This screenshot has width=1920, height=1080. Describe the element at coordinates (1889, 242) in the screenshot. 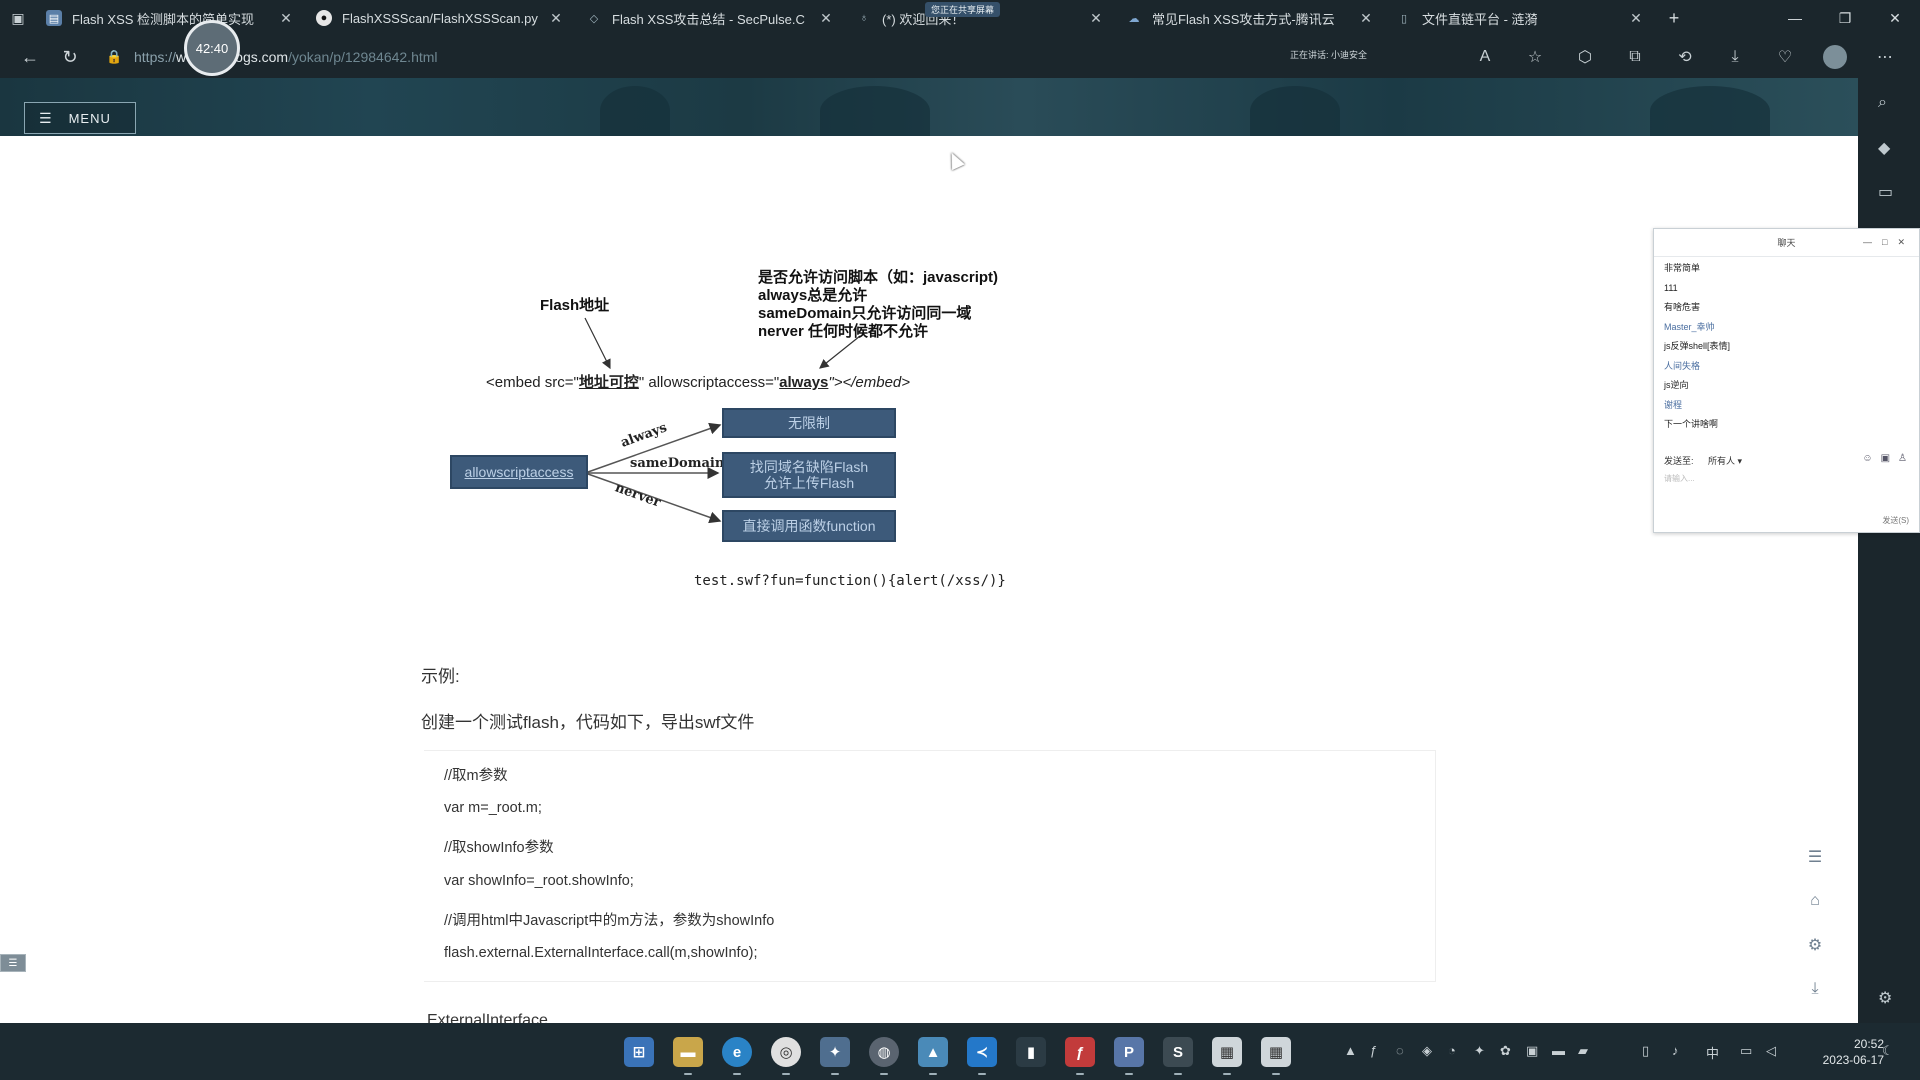

I see `chat-window-controls: —□✕` at that location.